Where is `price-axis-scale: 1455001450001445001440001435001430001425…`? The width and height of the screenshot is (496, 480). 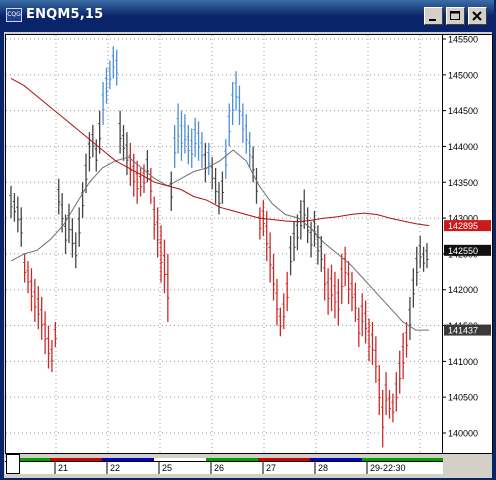 price-axis-scale: 1455001450001445001440001435001430001425… is located at coordinates (467, 237).